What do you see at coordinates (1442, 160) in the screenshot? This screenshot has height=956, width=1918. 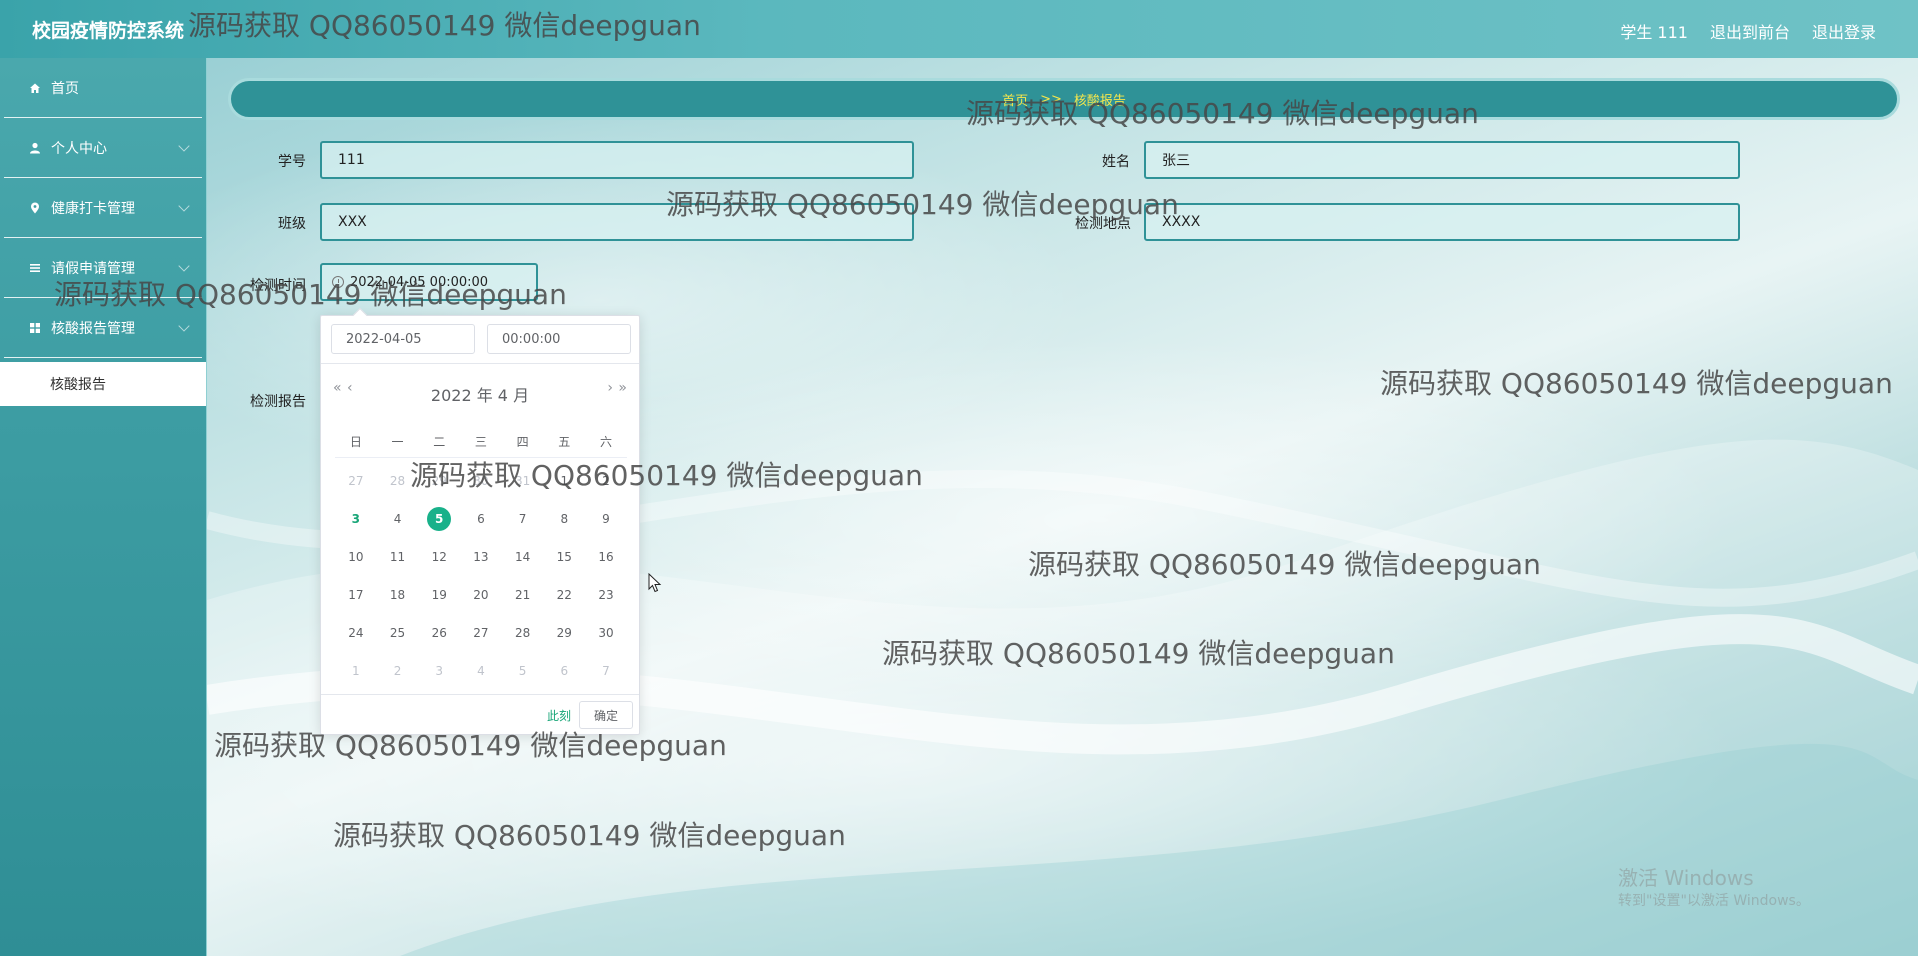 I see `name-field: 张三` at bounding box center [1442, 160].